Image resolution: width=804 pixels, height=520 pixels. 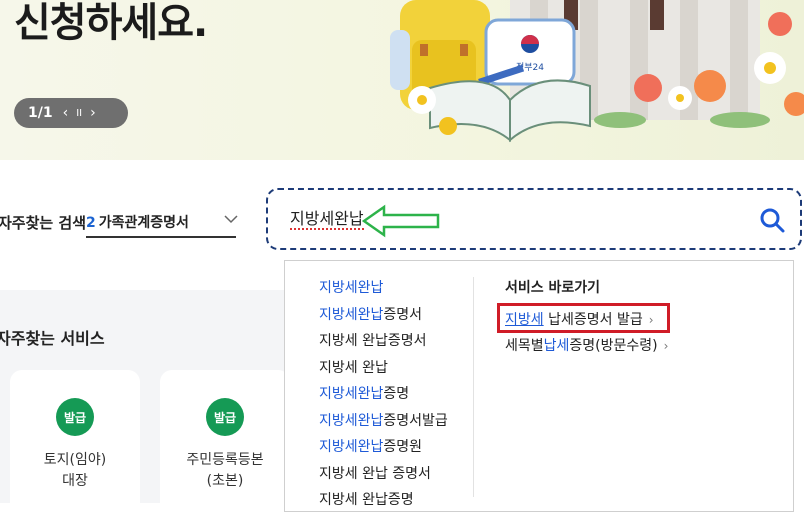 I want to click on pager-pause-button: II, so click(x=79, y=113).